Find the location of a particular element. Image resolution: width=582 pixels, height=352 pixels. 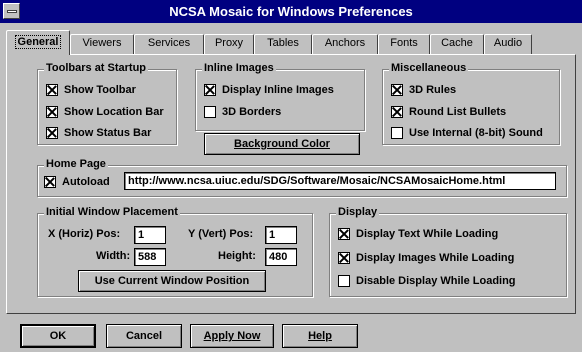

tab-anchors: Anchors is located at coordinates (345, 44).